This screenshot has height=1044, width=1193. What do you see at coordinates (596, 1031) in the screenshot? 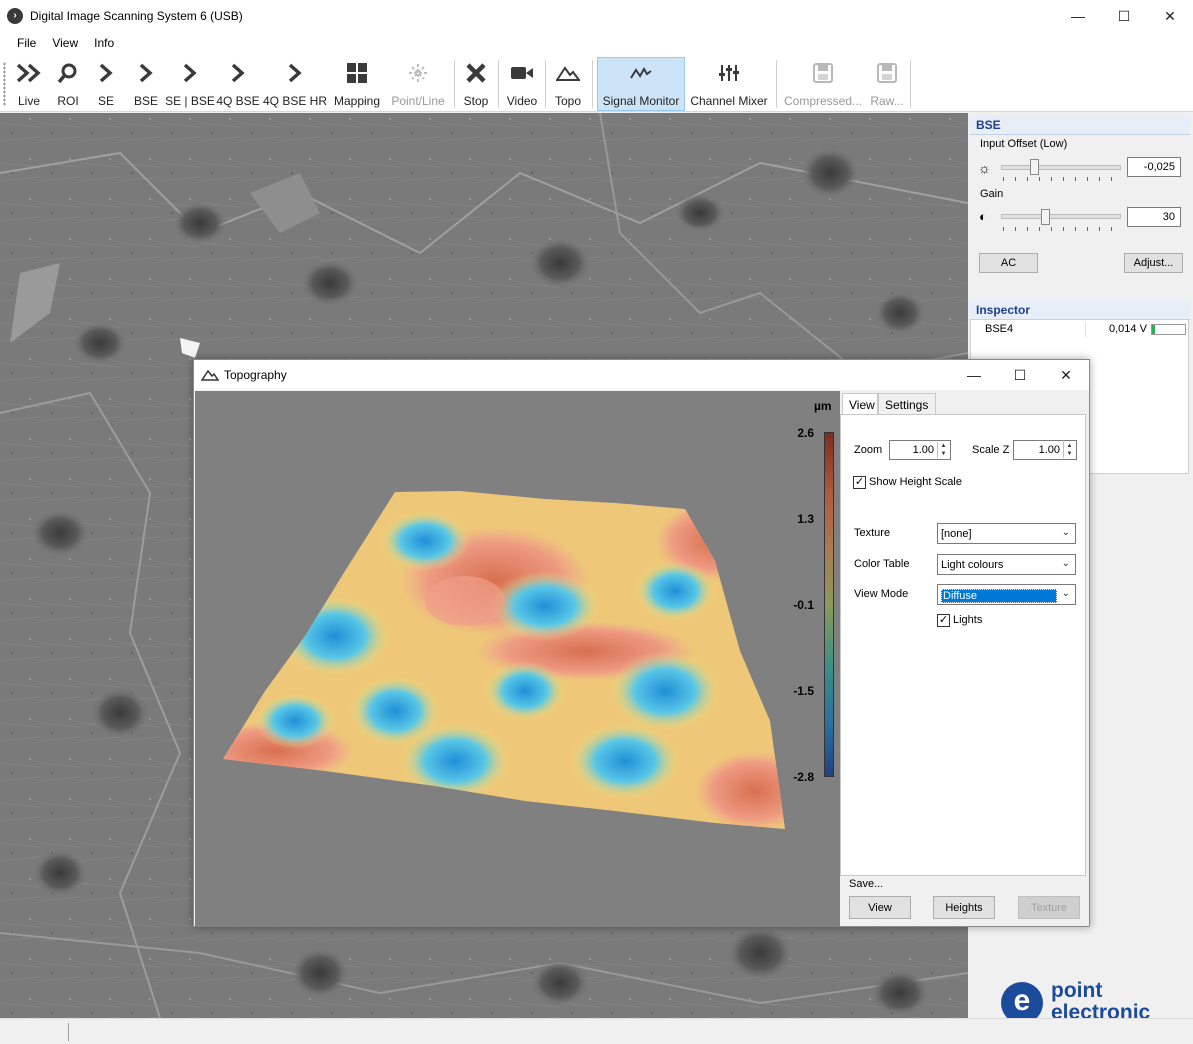
I see `status-bar` at bounding box center [596, 1031].